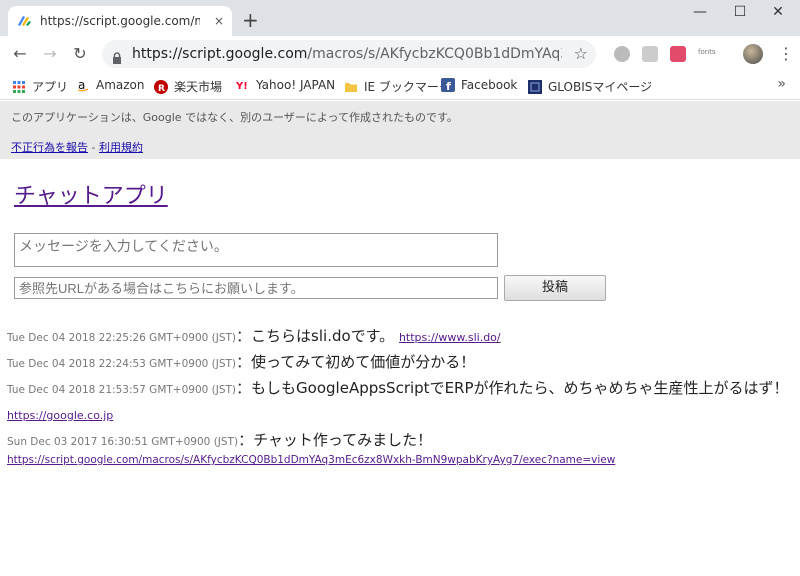 The height and width of the screenshot is (576, 800). I want to click on avatar, so click(753, 54).